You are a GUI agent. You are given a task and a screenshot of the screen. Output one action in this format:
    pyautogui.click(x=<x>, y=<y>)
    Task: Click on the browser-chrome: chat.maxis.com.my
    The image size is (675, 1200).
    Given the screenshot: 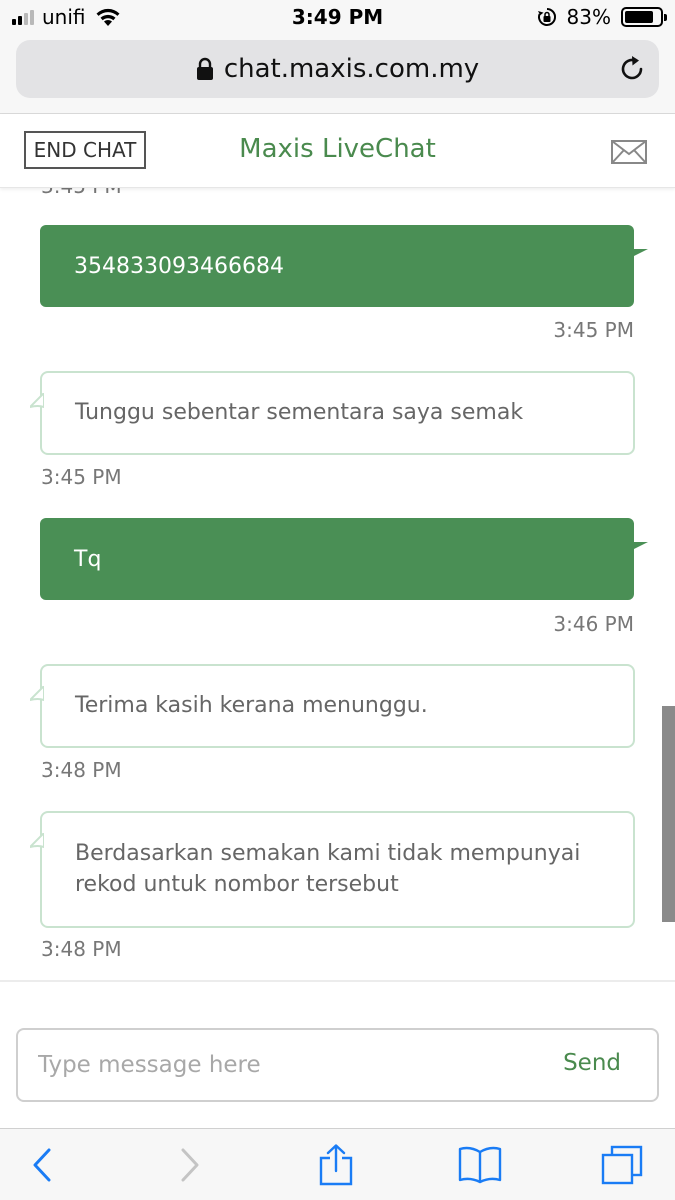 What is the action you would take?
    pyautogui.click(x=337, y=74)
    